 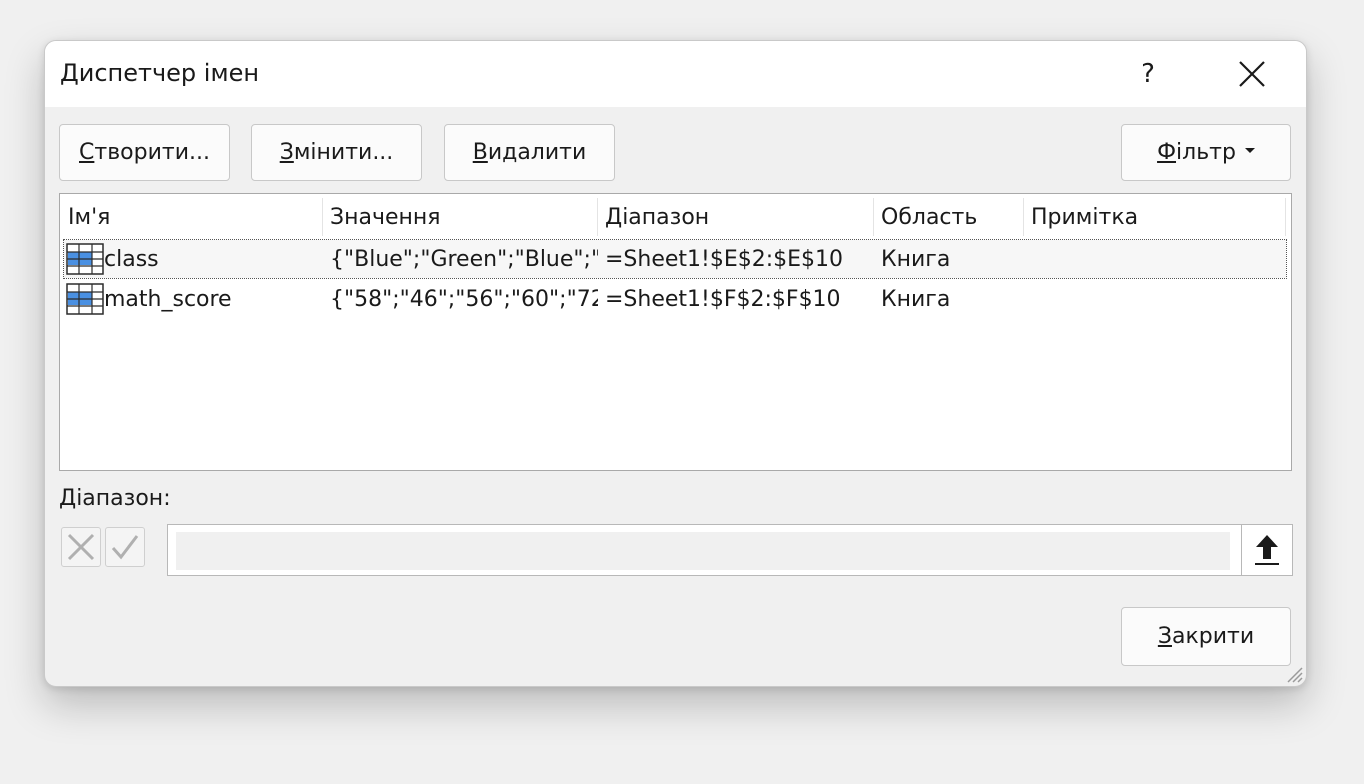 I want to click on row-name: math_score, so click(x=168, y=299).